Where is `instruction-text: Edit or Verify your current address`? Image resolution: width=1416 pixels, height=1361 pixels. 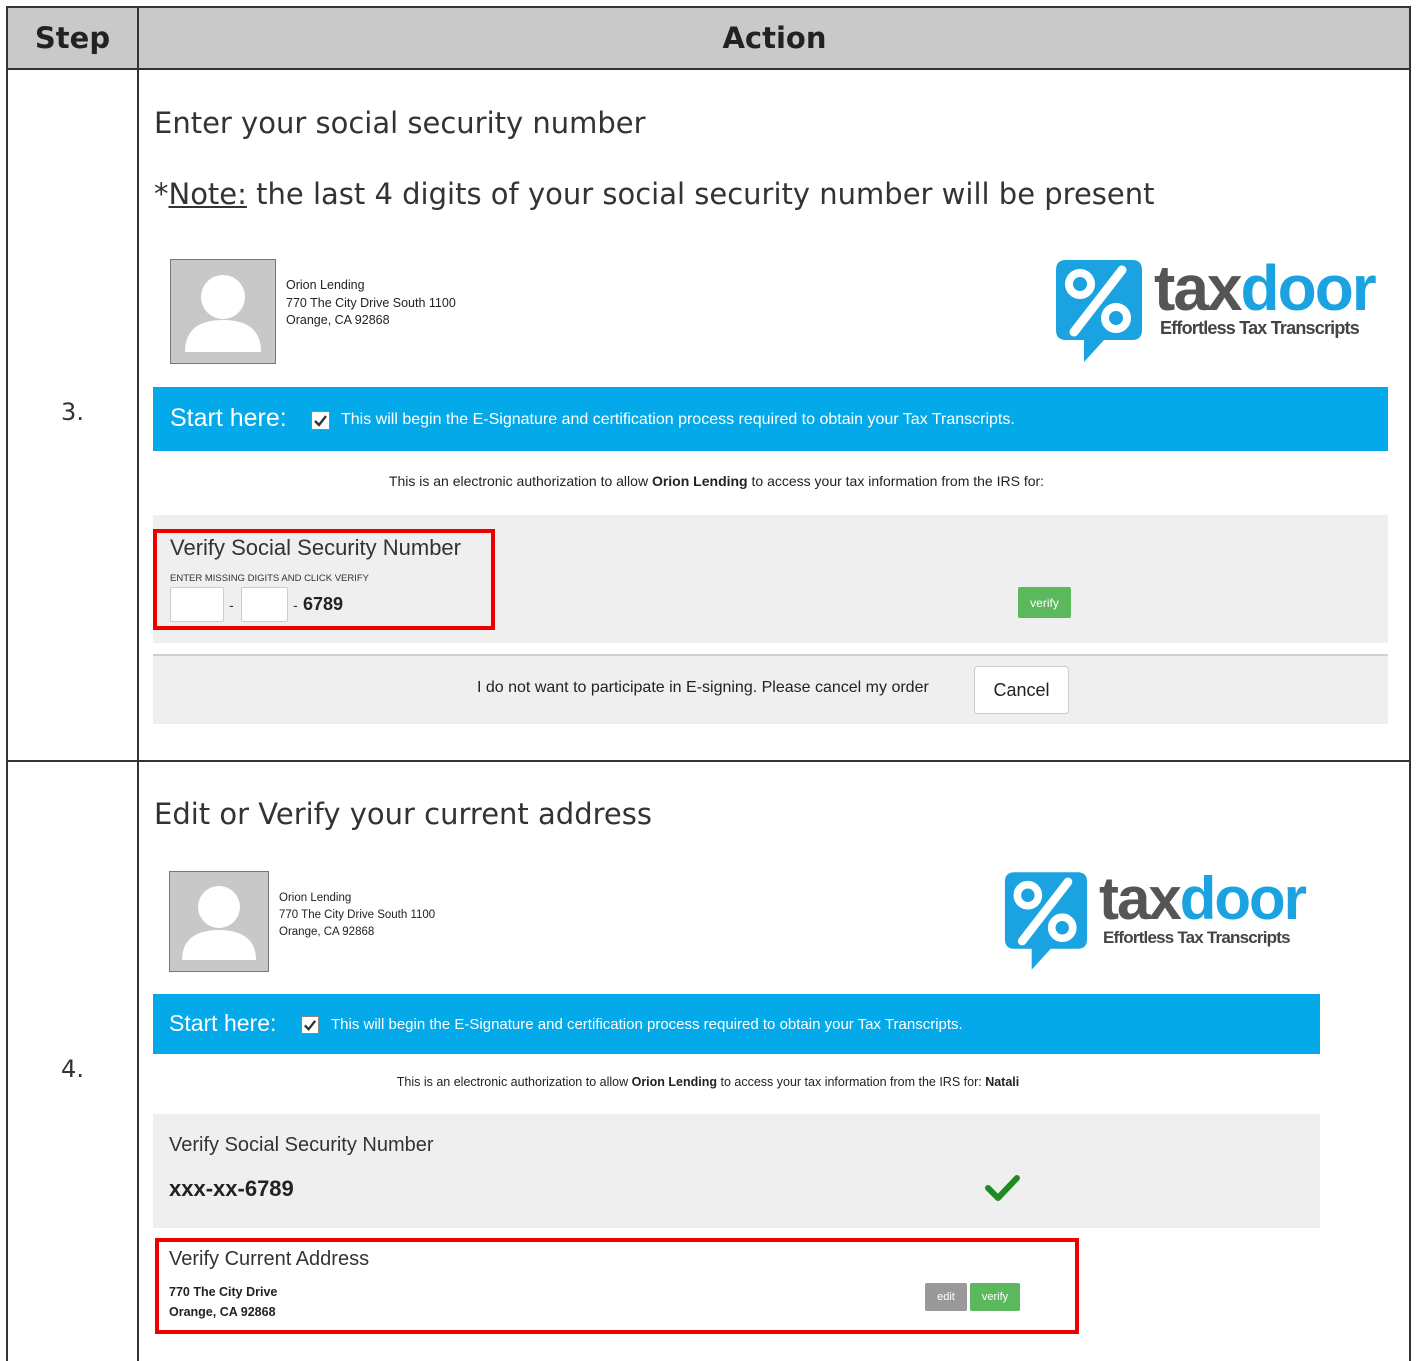 instruction-text: Edit or Verify your current address is located at coordinates (403, 814).